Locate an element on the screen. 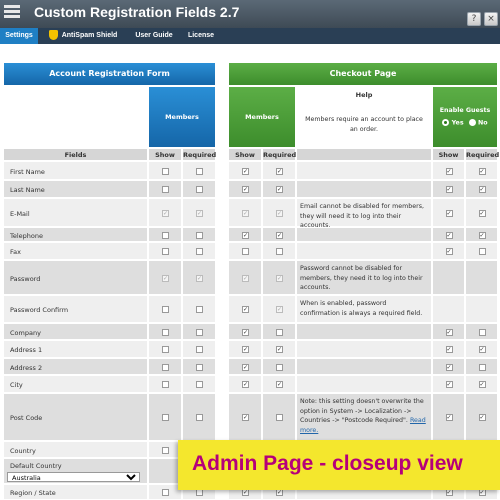 The image size is (500, 500). cell-gR: ✓ is located at coordinates (481, 170).